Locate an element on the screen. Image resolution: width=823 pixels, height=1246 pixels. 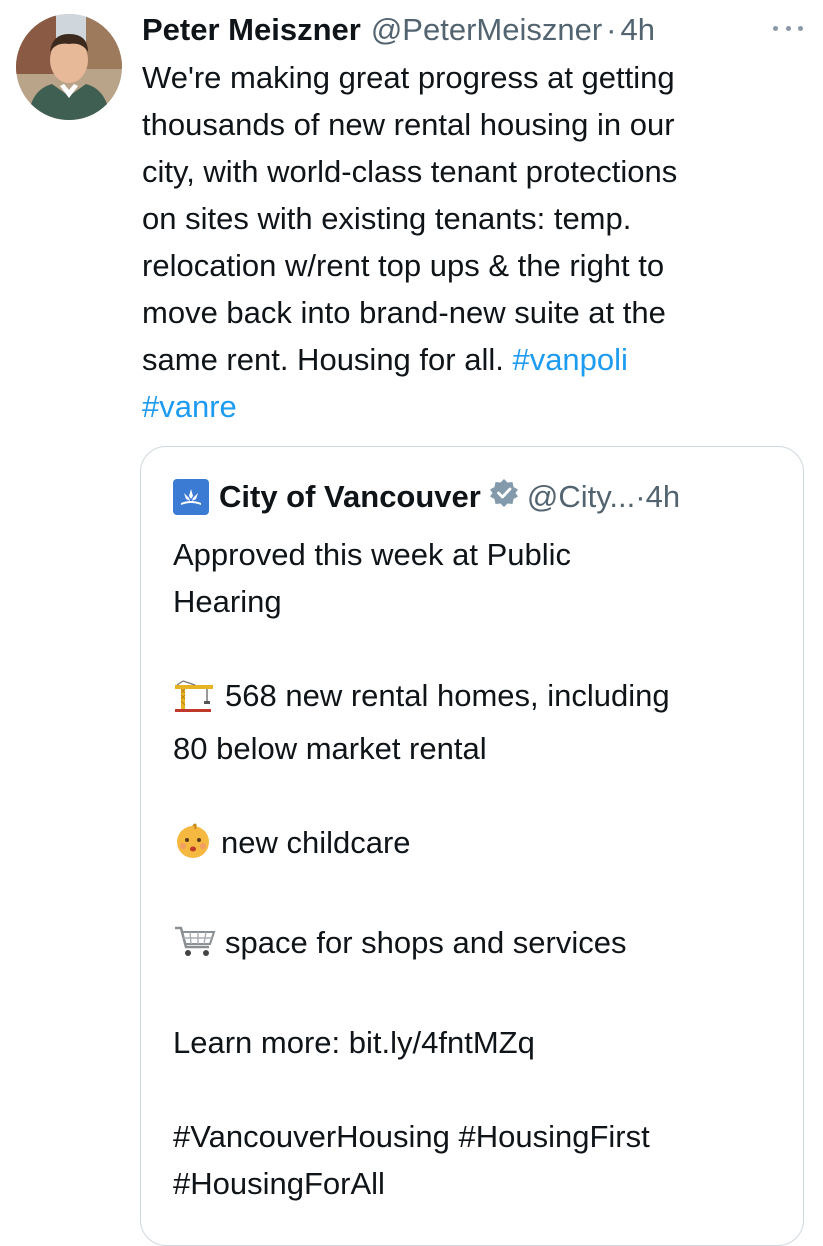
baby-emoji-icon is located at coordinates (193, 846).